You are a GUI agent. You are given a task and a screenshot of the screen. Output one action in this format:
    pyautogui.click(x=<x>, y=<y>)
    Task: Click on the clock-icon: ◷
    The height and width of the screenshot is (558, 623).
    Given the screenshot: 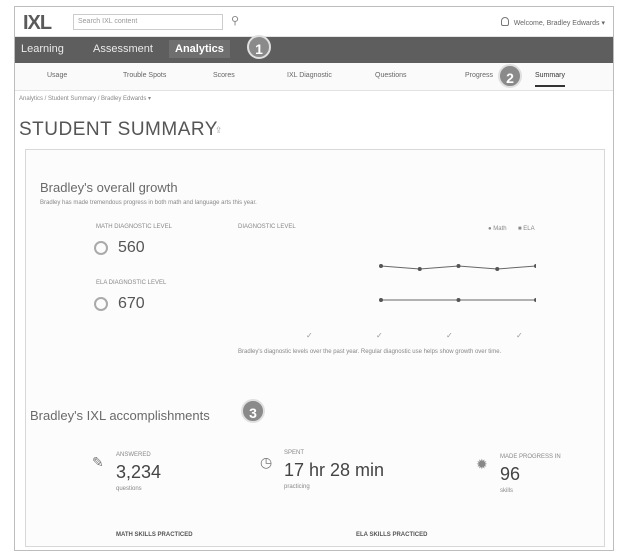 What is the action you would take?
    pyautogui.click(x=266, y=462)
    